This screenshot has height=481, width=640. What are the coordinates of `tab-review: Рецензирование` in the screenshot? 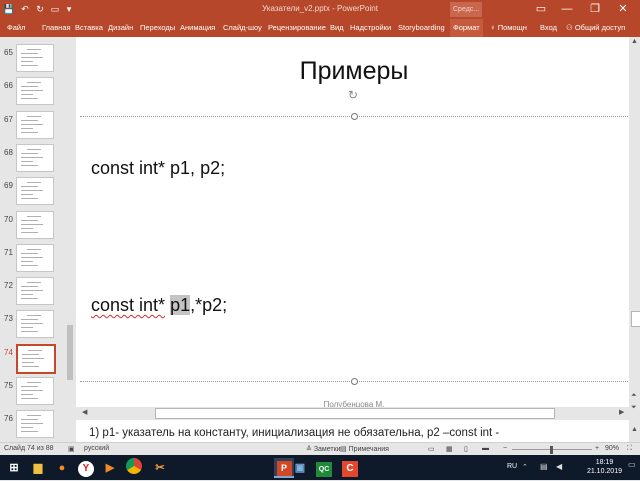 It's located at (297, 28).